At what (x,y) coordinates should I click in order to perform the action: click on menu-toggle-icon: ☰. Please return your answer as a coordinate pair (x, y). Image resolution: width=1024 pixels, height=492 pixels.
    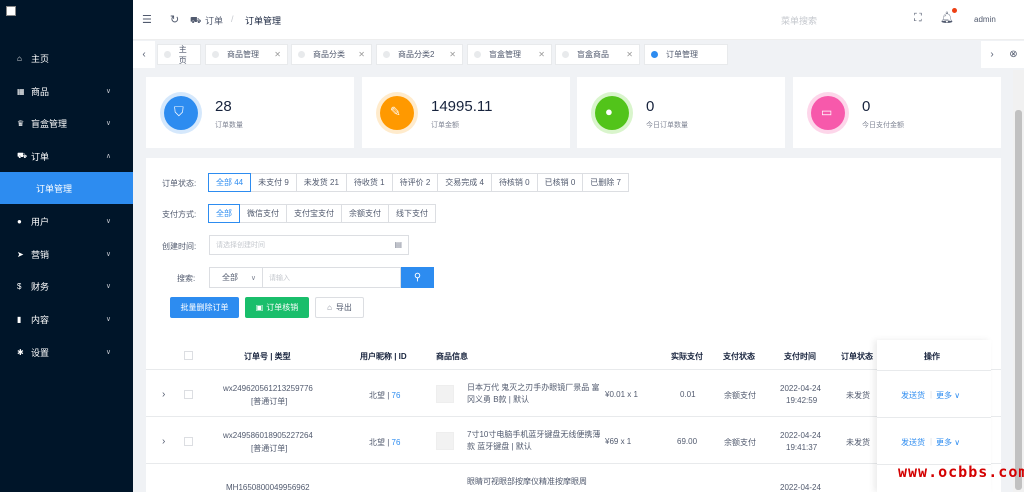
    Looking at the image, I should click on (147, 19).